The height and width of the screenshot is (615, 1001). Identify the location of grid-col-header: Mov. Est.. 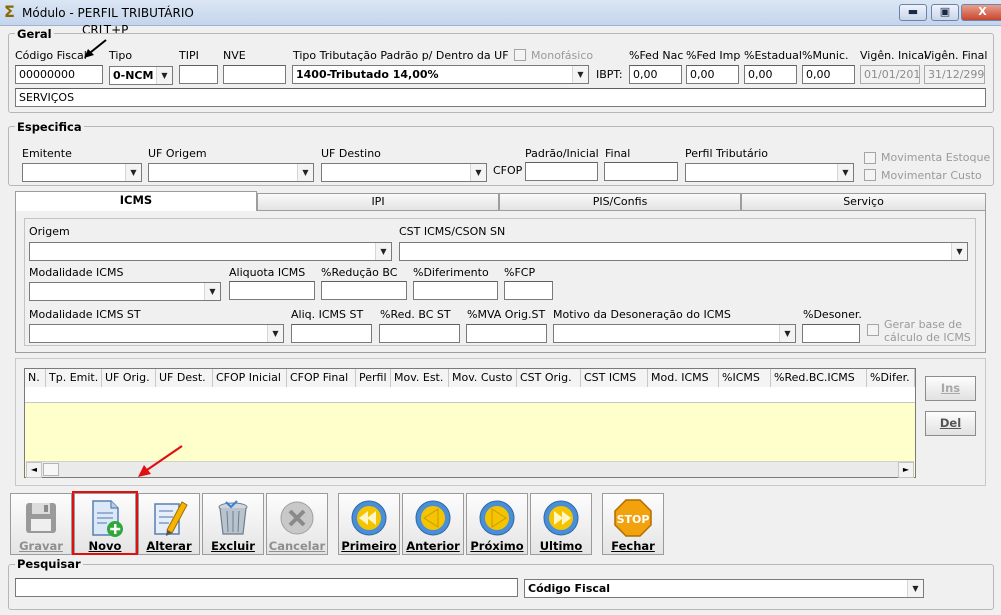
(420, 378).